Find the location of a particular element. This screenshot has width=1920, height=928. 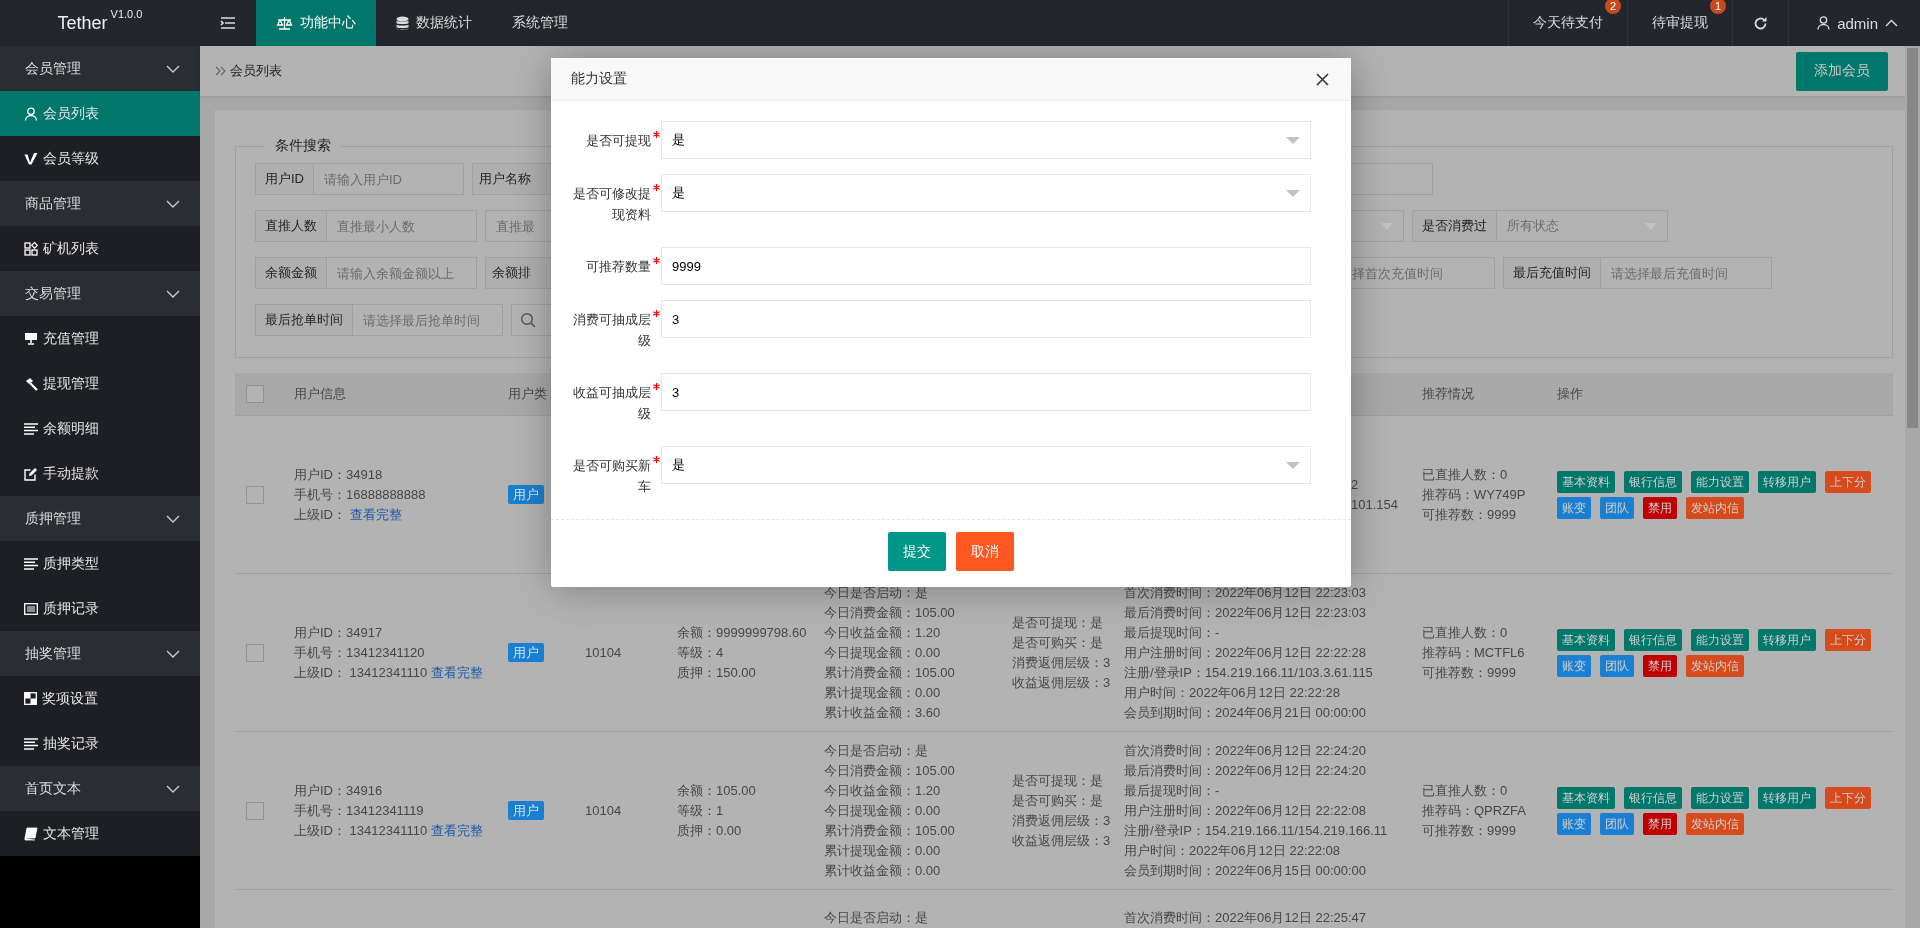

search-icon is located at coordinates (528, 320).